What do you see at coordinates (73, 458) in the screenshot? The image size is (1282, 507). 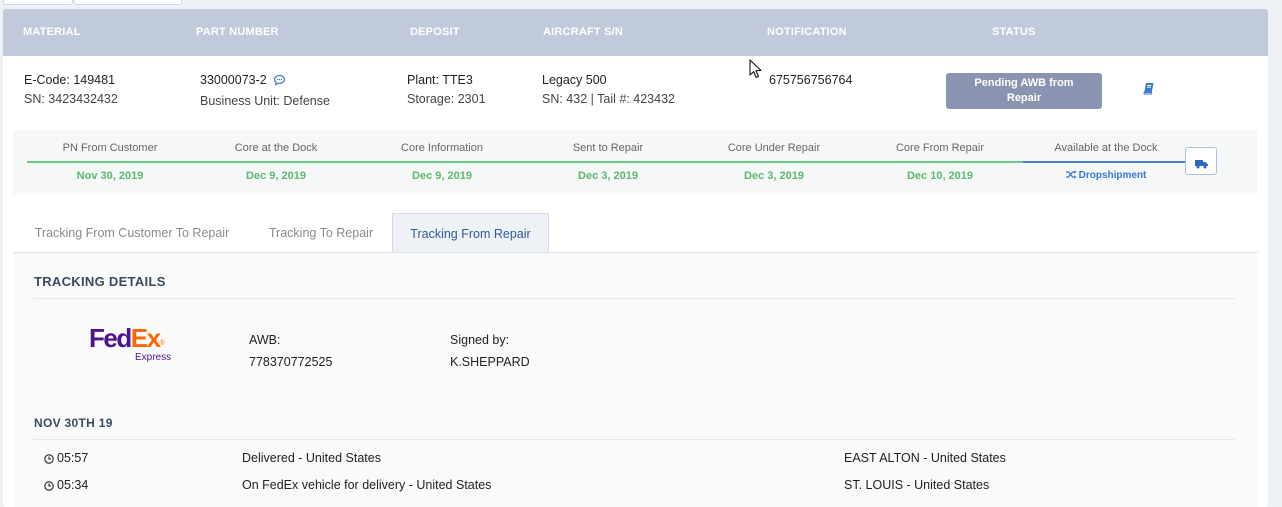 I see `event-time-value: 05:57` at bounding box center [73, 458].